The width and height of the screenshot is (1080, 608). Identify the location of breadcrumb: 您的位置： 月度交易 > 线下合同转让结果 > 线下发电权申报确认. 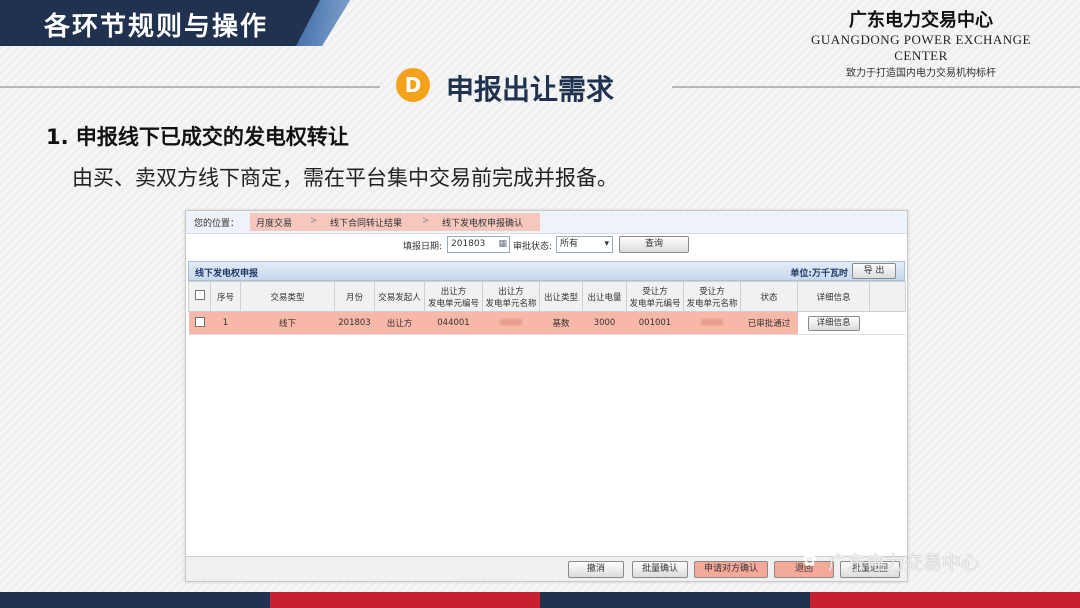
(546, 222).